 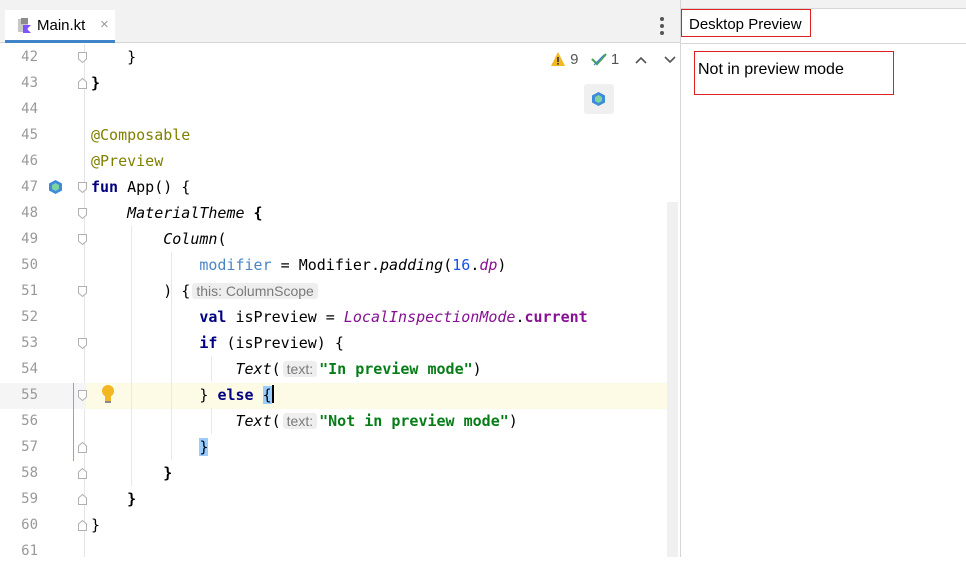 I want to click on line-number: 45, so click(x=29, y=135).